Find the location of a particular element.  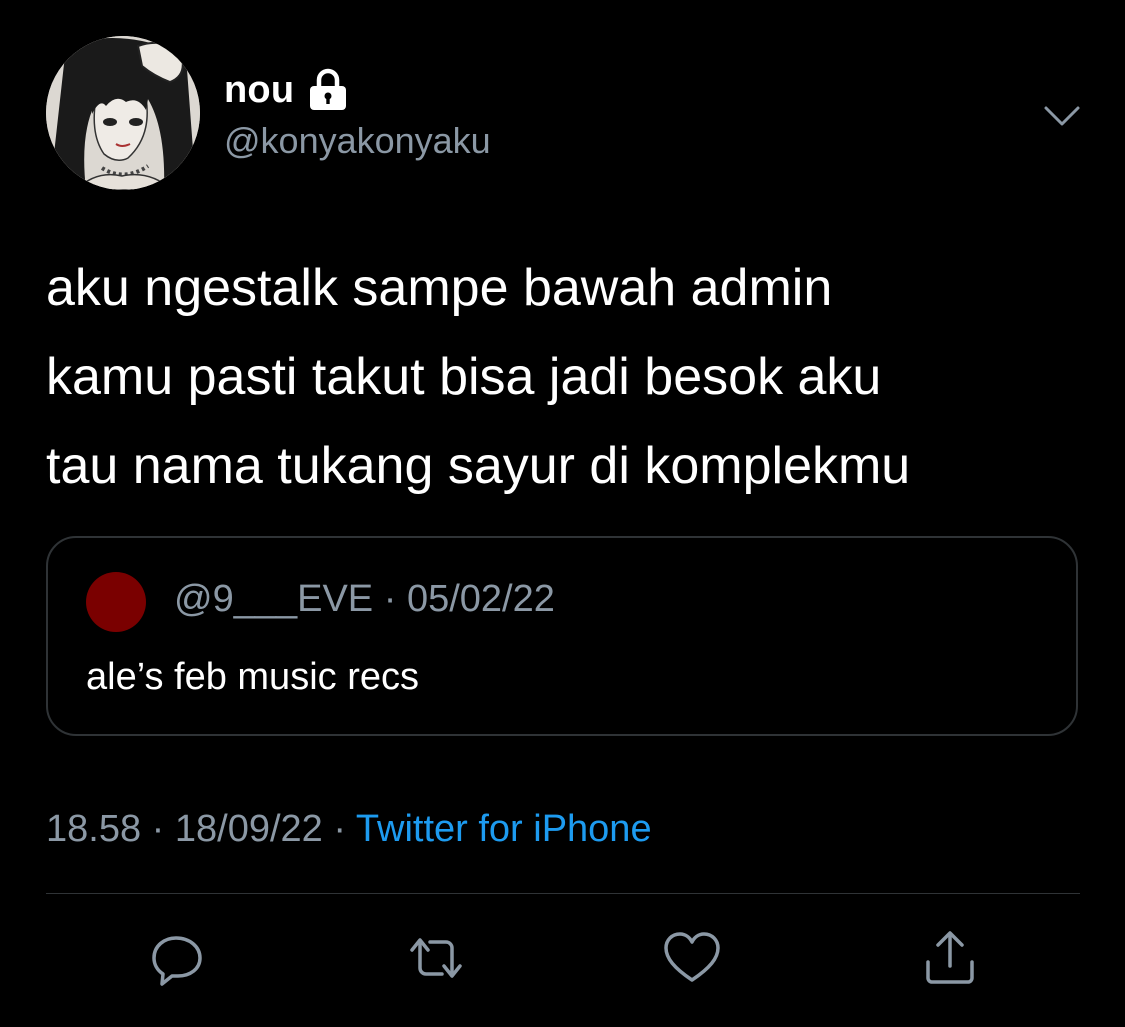

action-bar is located at coordinates (562, 961).